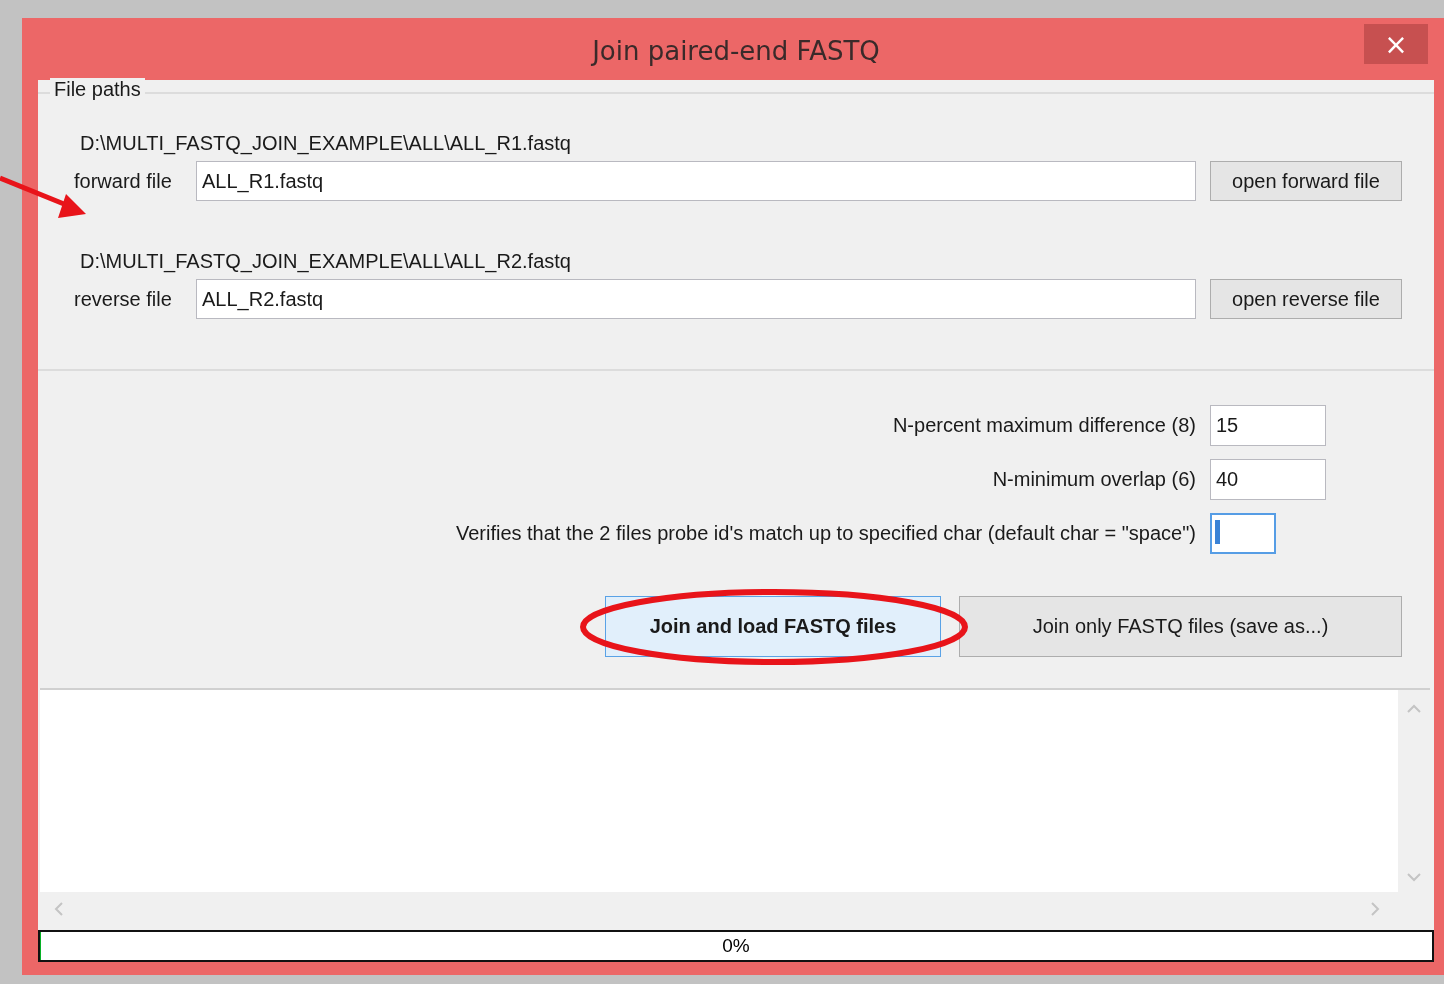  Describe the element at coordinates (326, 143) in the screenshot. I see `file-path: D:\MULTI_FASTQ_JOIN_EXAMPLE\ALL\ALL_R1.fastq` at that location.